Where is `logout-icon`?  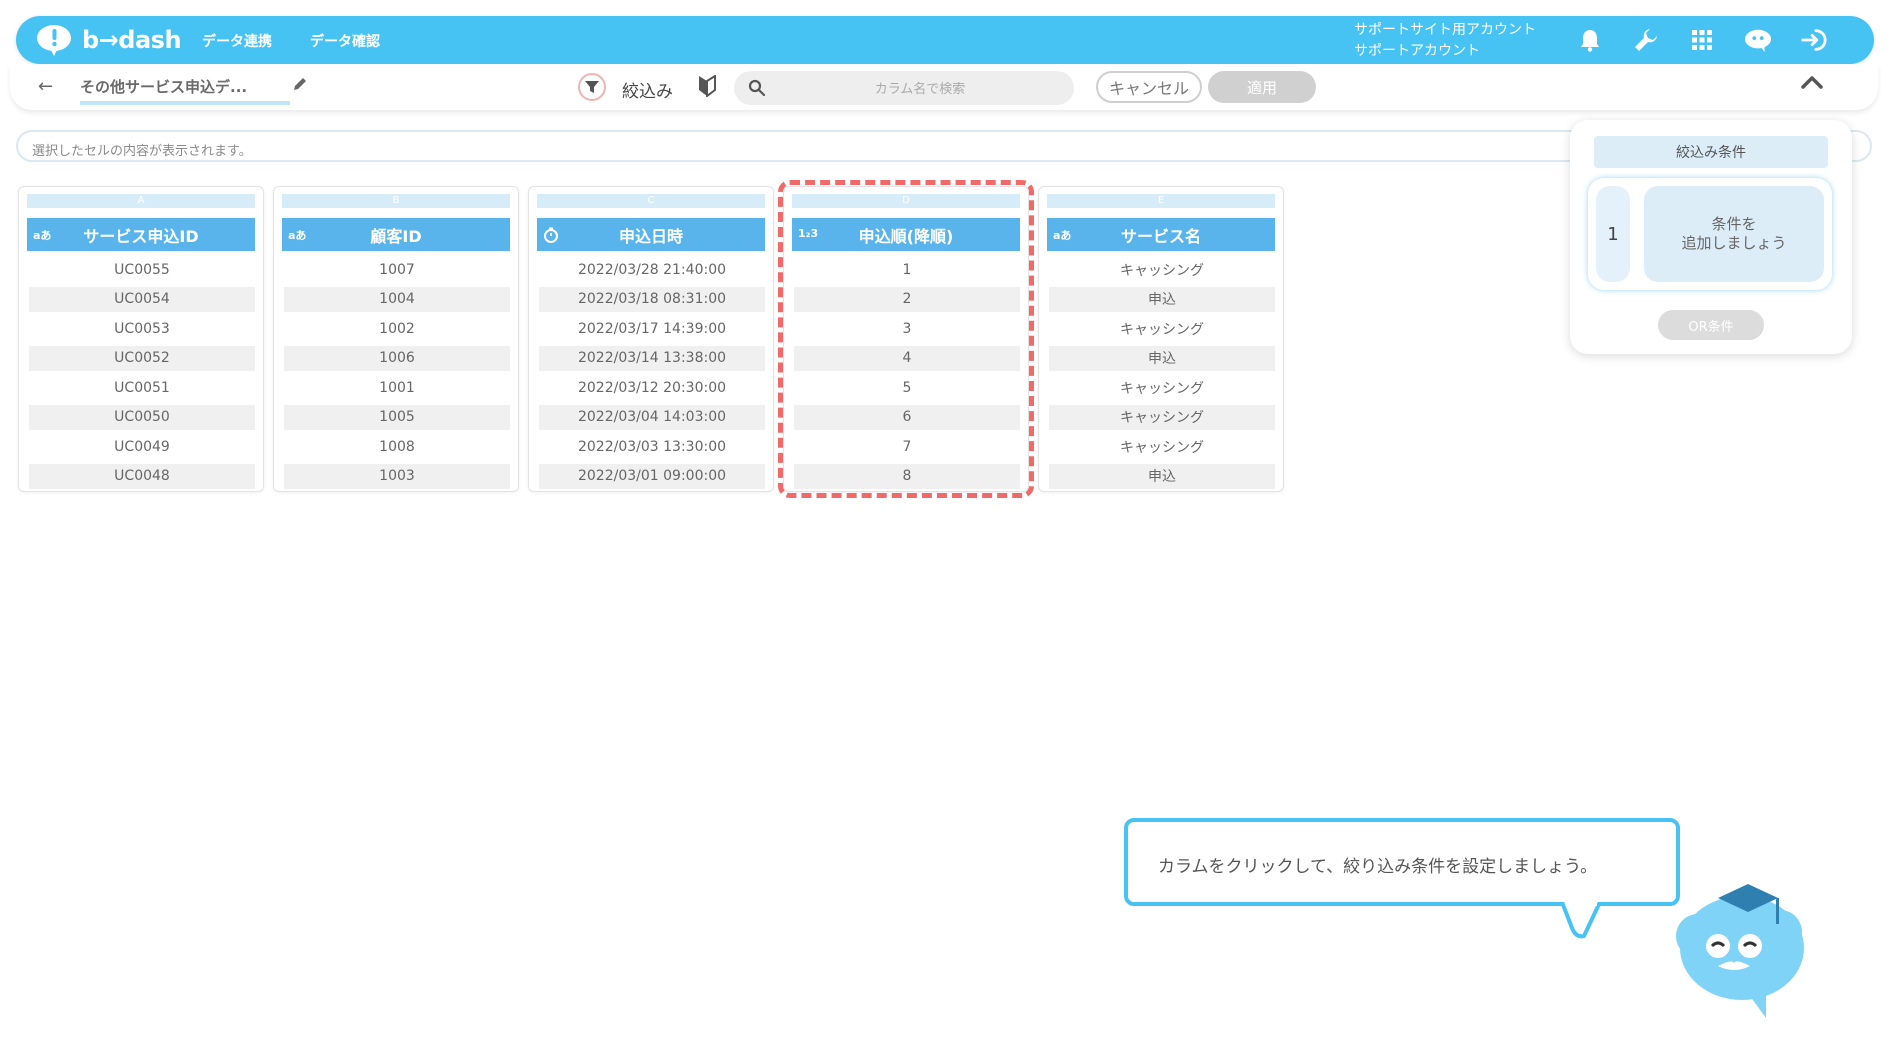 logout-icon is located at coordinates (1814, 40).